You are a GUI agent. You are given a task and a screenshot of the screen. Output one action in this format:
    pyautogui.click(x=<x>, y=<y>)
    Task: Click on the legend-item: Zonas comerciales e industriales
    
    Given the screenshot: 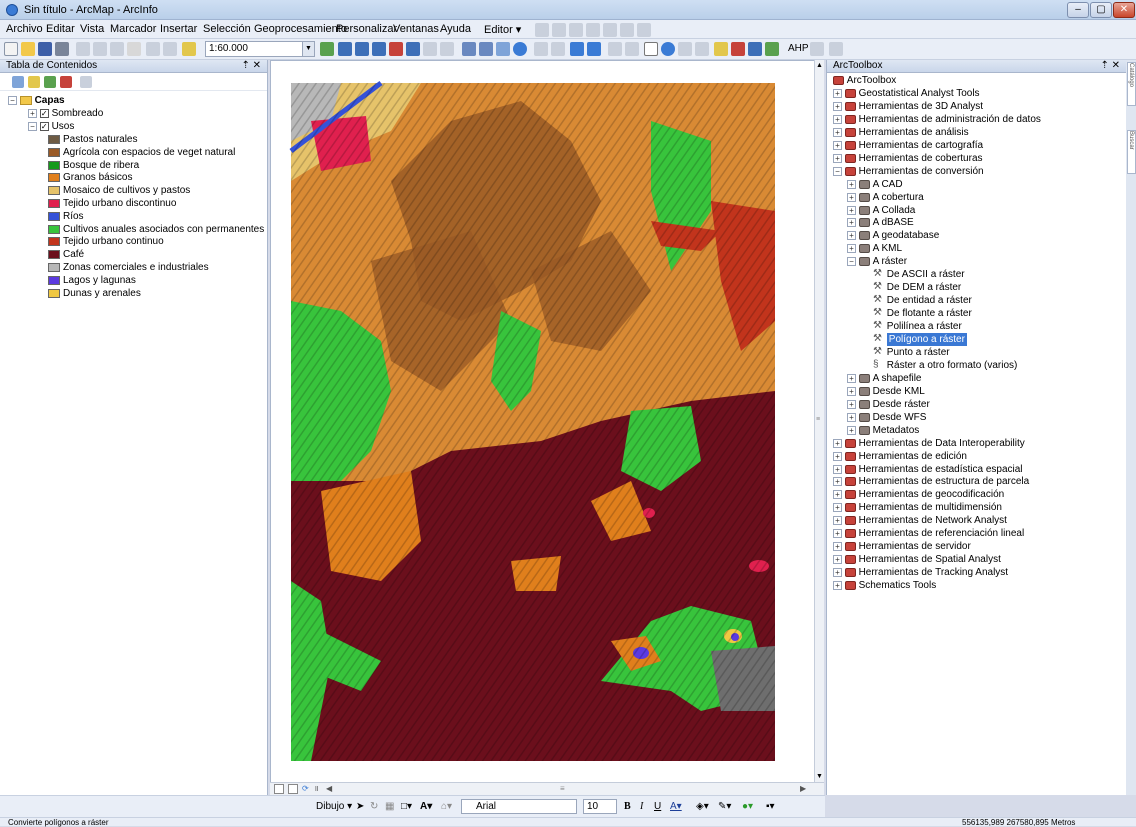 What is the action you would take?
    pyautogui.click(x=128, y=267)
    